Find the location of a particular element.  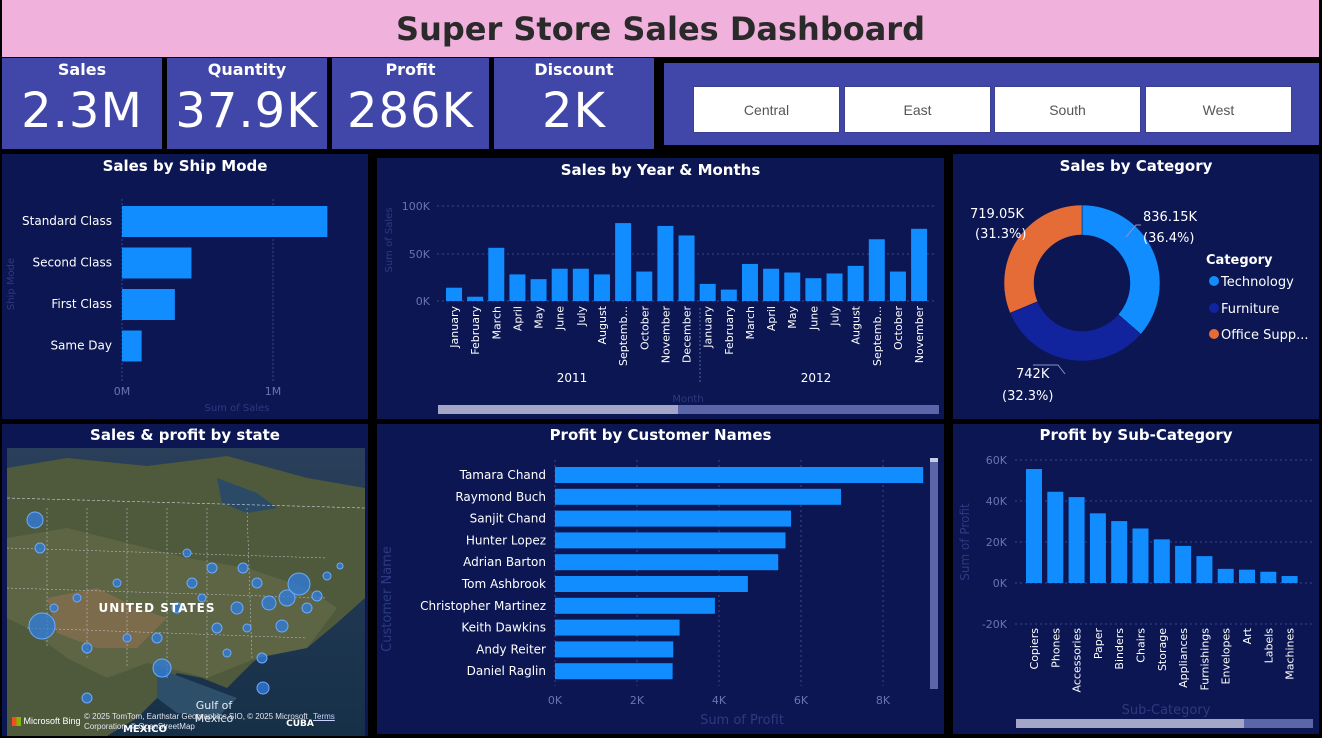

kpi-card-discount: Discount 2K is located at coordinates (574, 103).